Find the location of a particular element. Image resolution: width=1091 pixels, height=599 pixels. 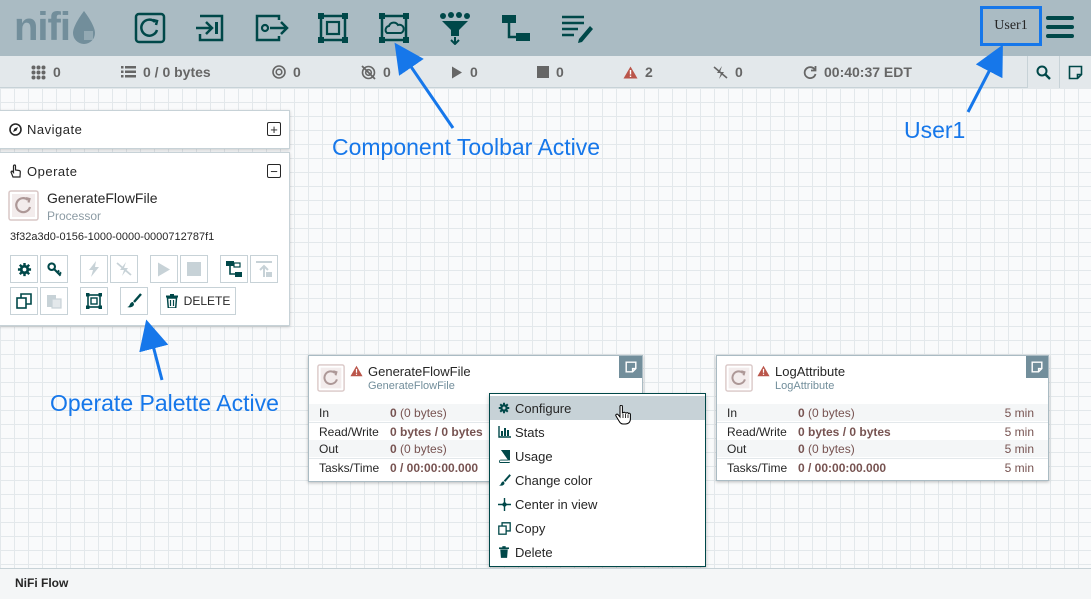

breadcrumb-bar: NiFi Flow is located at coordinates (545, 583).